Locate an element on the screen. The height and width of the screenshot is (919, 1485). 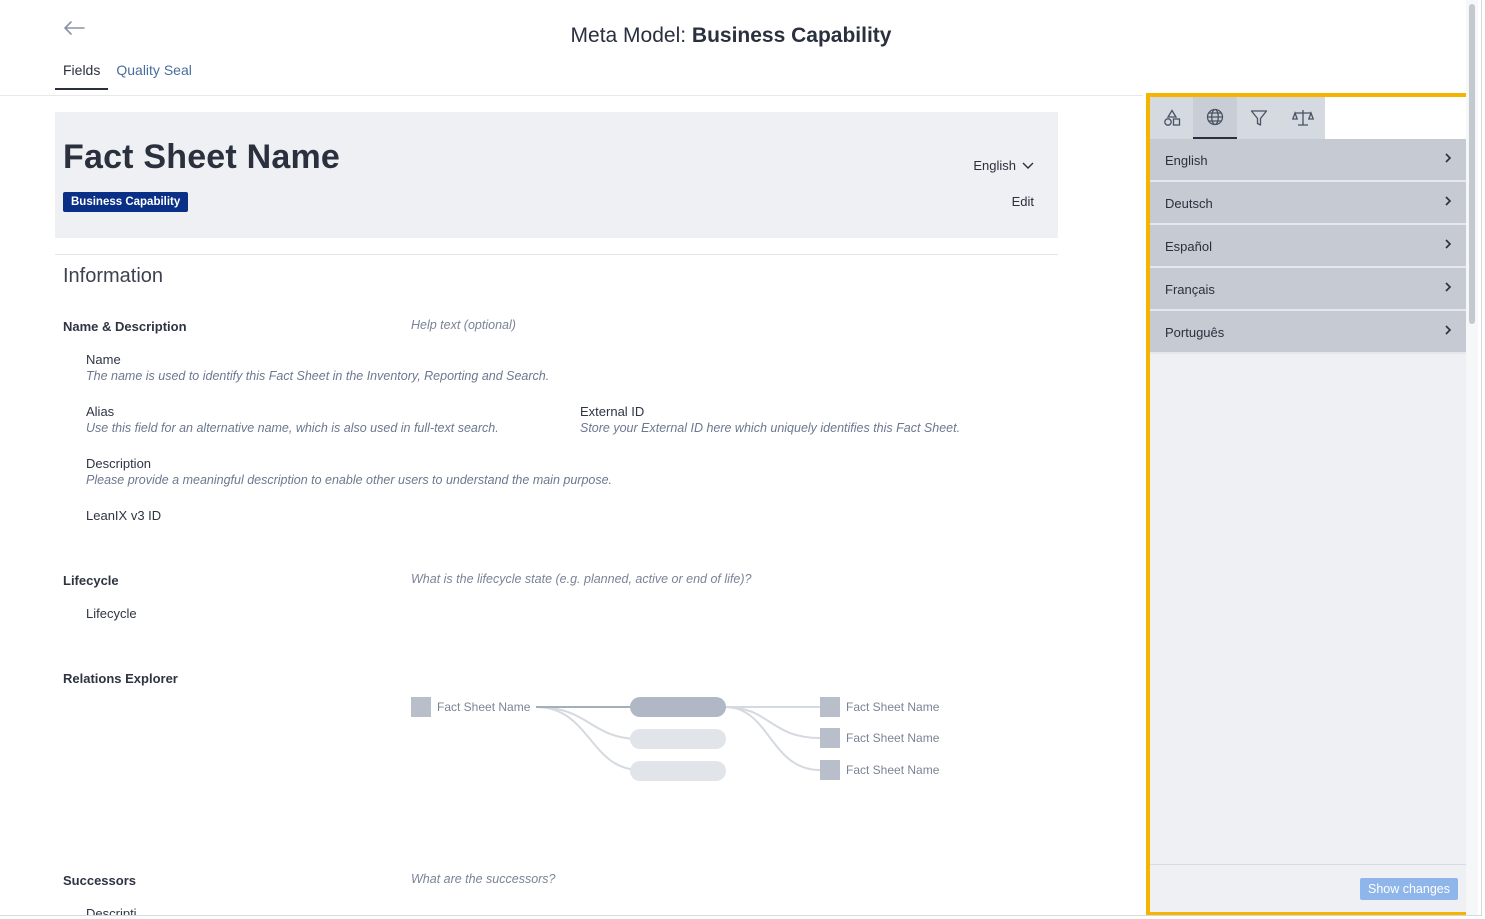
field-label-lifecycle: Lifecycle is located at coordinates (111, 613).